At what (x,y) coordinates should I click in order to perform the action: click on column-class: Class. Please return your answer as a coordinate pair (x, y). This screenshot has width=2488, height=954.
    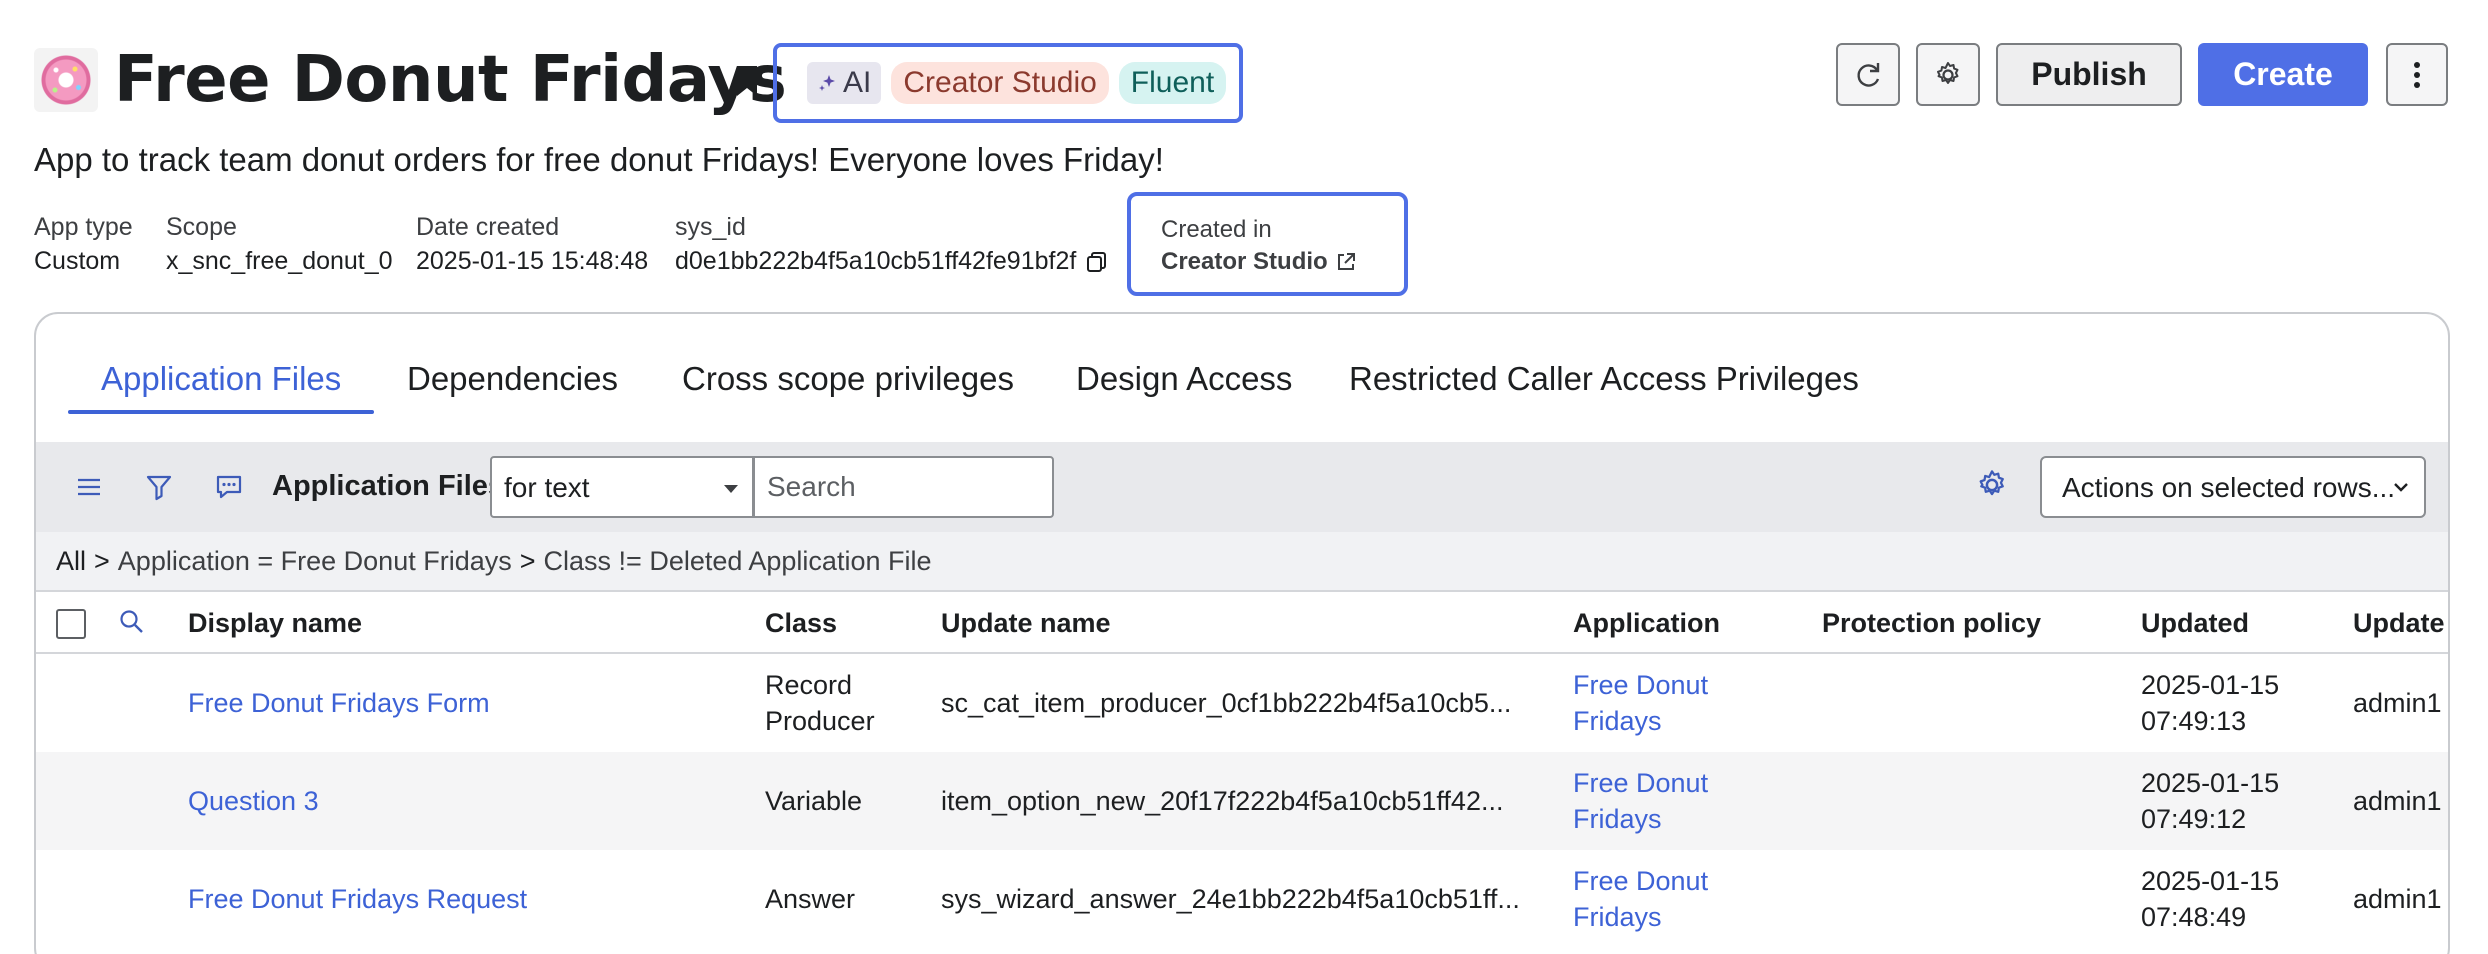
    Looking at the image, I should click on (801, 623).